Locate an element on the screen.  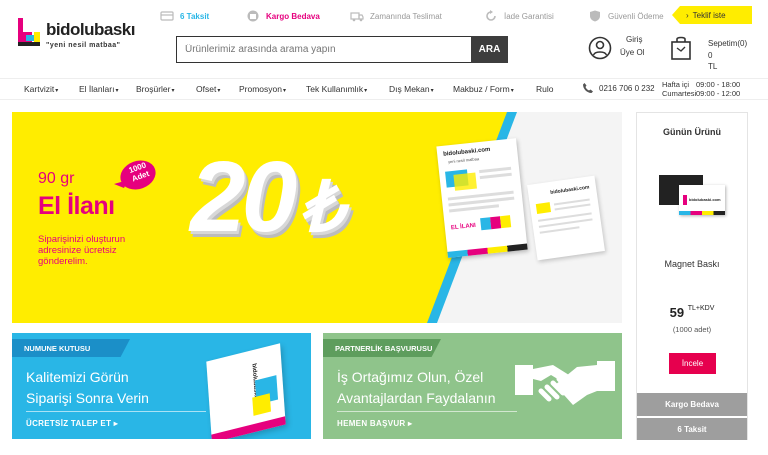
product-of-the-day-title: Günün Ürünü is located at coordinates (692, 132).